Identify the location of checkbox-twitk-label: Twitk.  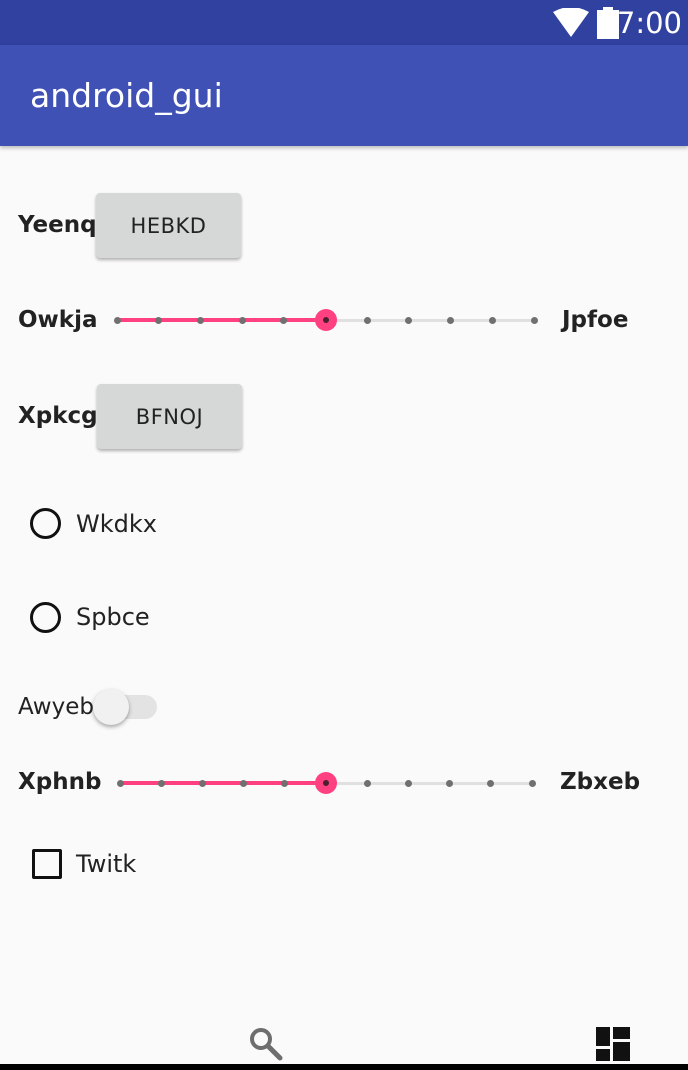
(106, 864).